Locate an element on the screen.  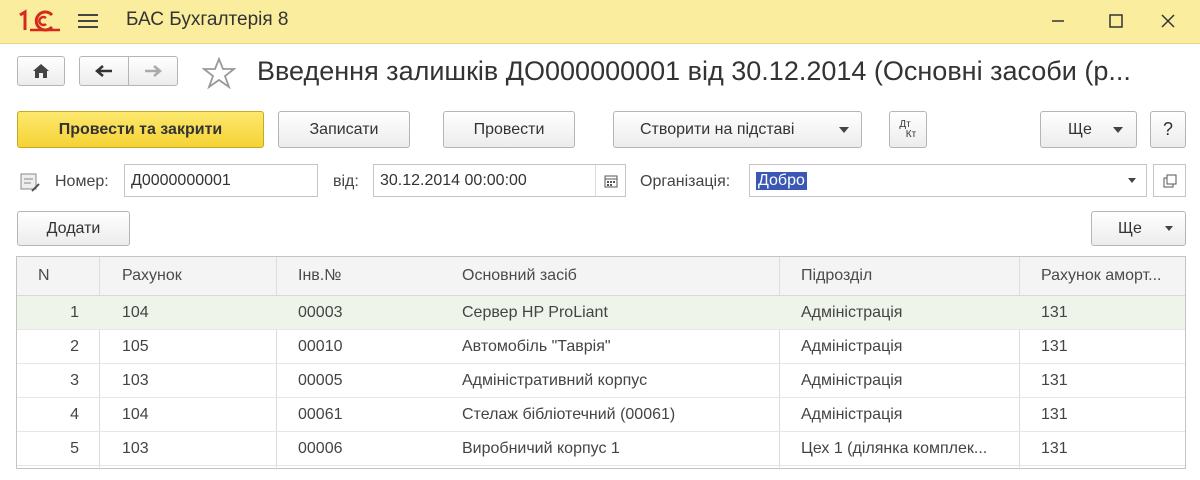
close-button is located at coordinates (1168, 21).